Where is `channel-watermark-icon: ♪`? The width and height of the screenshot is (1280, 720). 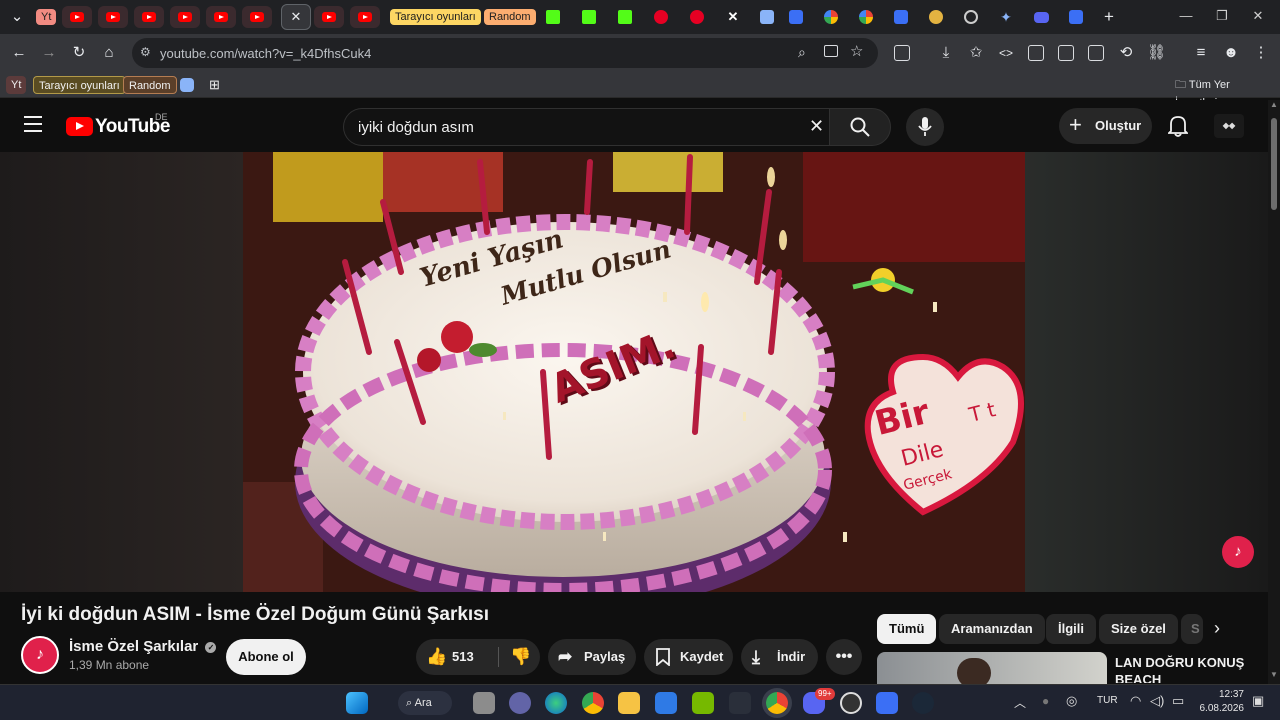 channel-watermark-icon: ♪ is located at coordinates (1238, 552).